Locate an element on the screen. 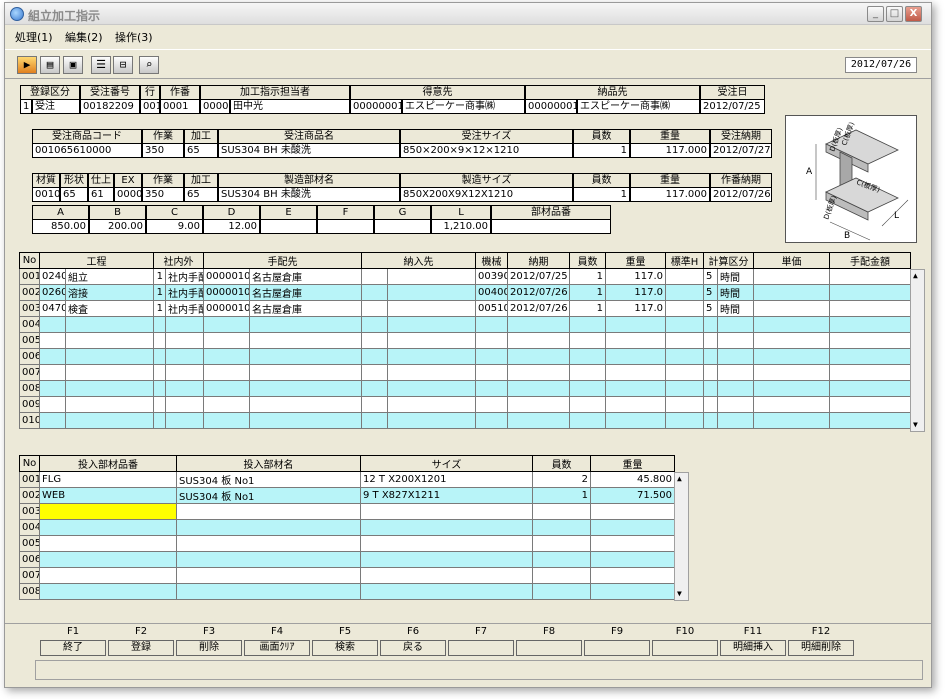 Image resolution: width=947 pixels, height=699 pixels. ex-field: 0000 is located at coordinates (128, 194).